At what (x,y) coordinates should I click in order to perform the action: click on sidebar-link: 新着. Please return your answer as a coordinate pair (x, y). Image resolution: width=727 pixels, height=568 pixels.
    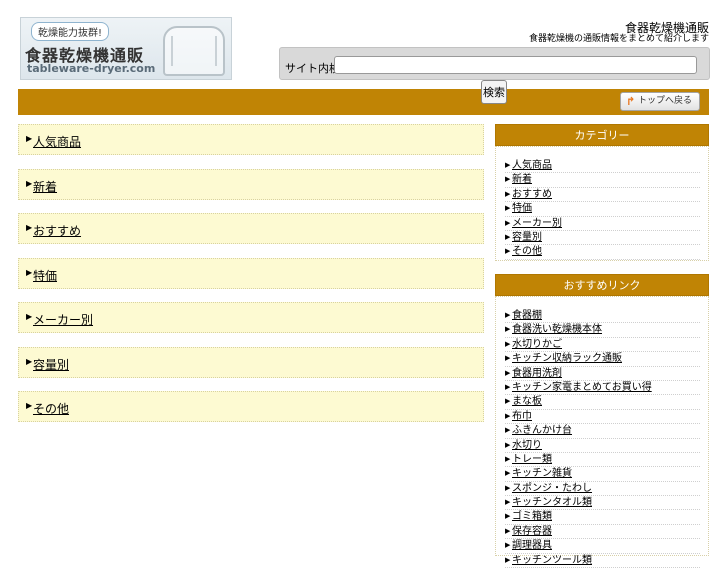
    Looking at the image, I should click on (522, 179).